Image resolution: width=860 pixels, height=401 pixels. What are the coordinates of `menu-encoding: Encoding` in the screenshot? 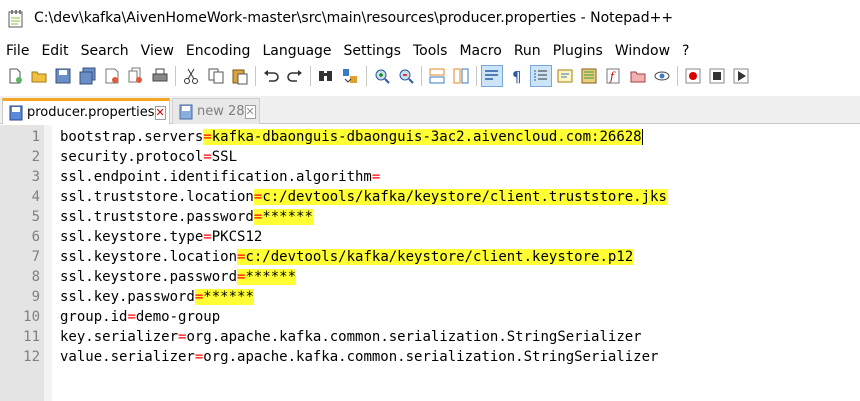 It's located at (218, 51).